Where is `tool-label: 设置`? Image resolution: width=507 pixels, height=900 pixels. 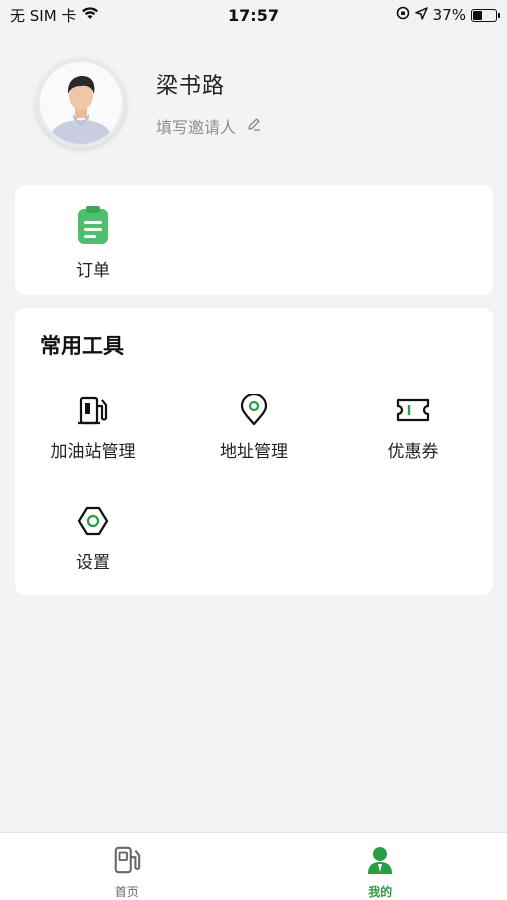 tool-label: 设置 is located at coordinates (93, 563).